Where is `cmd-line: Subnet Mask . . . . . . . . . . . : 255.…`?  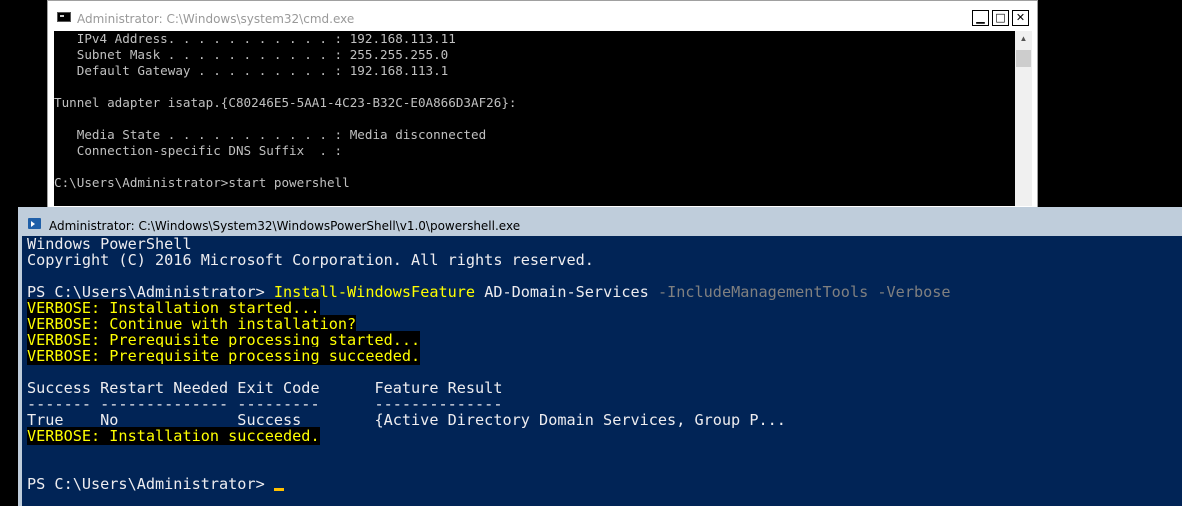
cmd-line: Subnet Mask . . . . . . . . . . . : 255.… is located at coordinates (251, 54).